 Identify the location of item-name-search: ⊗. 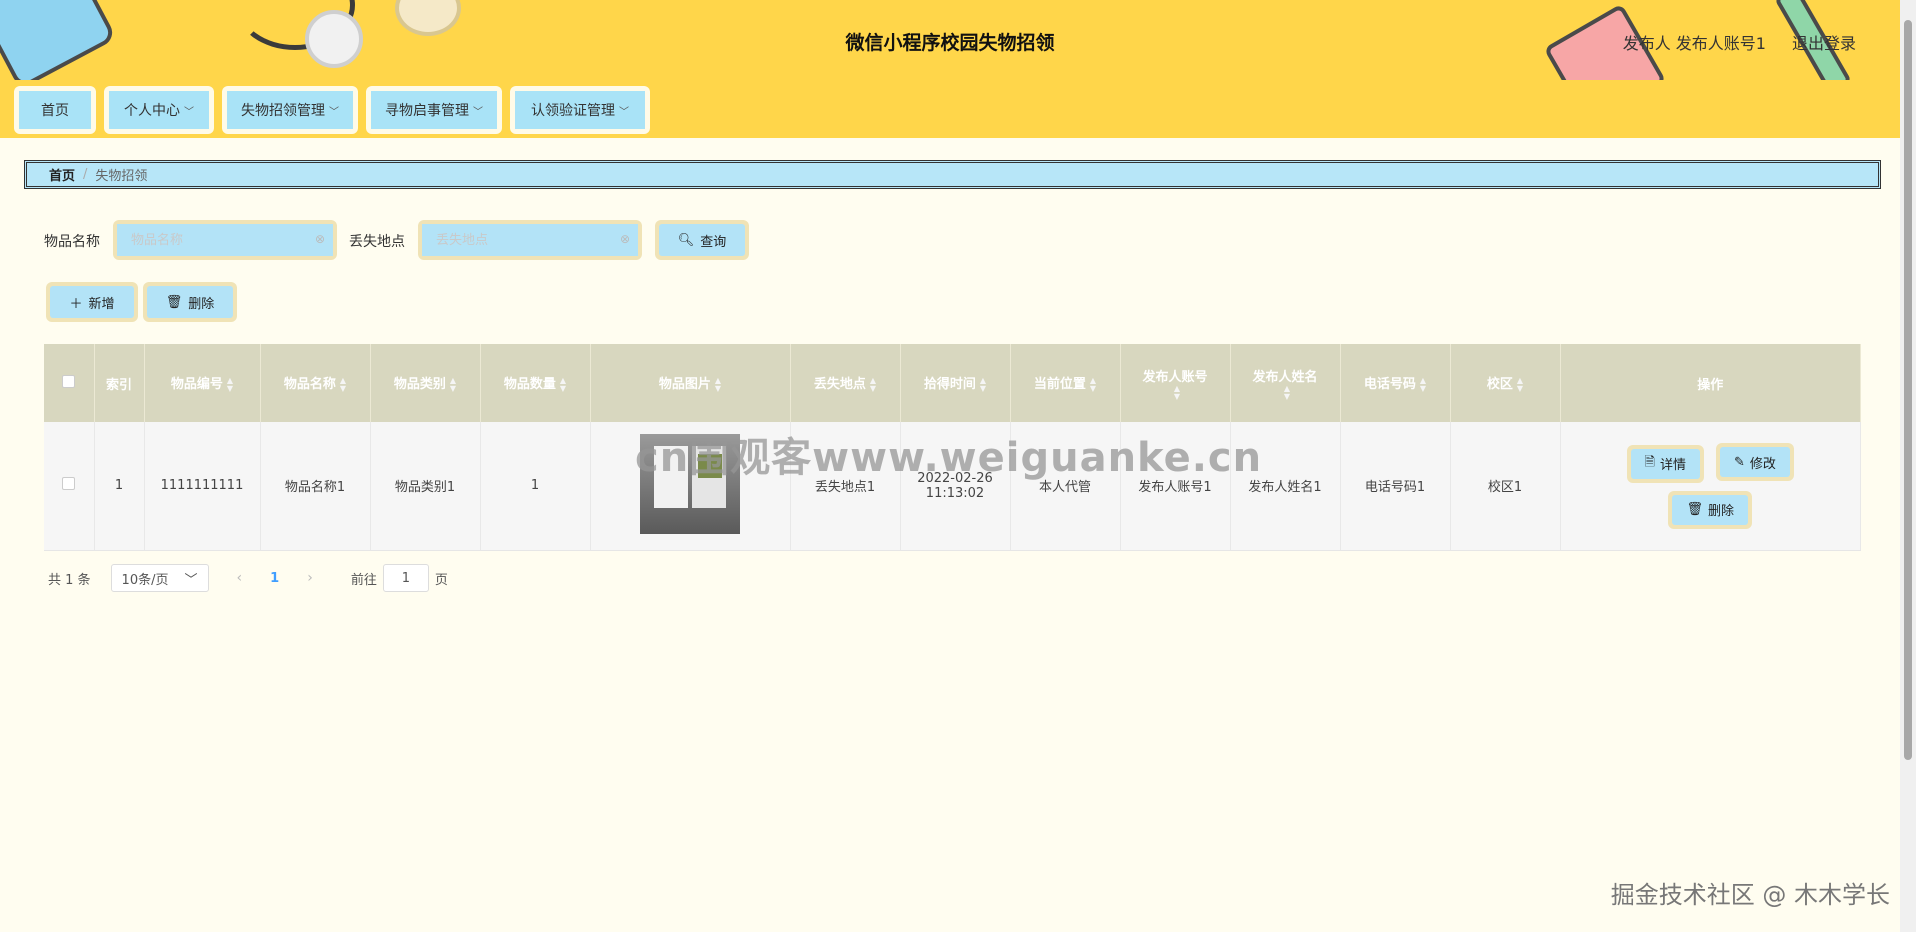
(225, 240).